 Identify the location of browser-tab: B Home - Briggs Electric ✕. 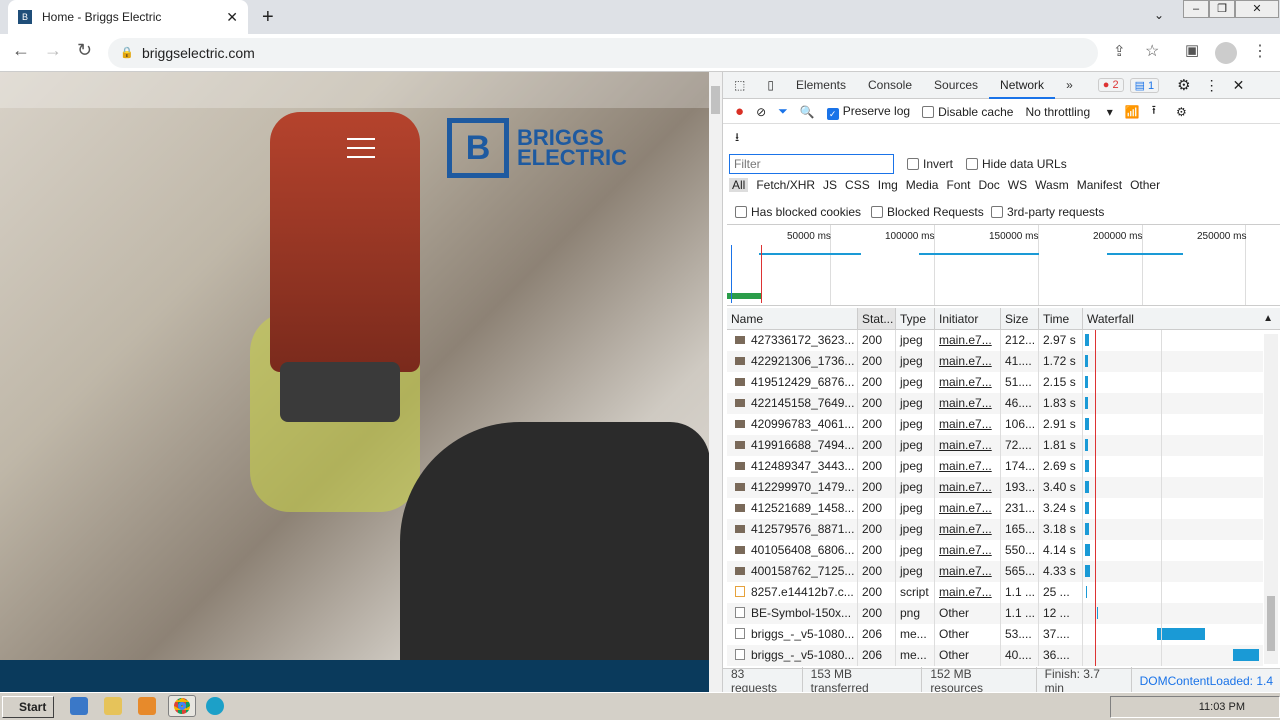
(128, 17).